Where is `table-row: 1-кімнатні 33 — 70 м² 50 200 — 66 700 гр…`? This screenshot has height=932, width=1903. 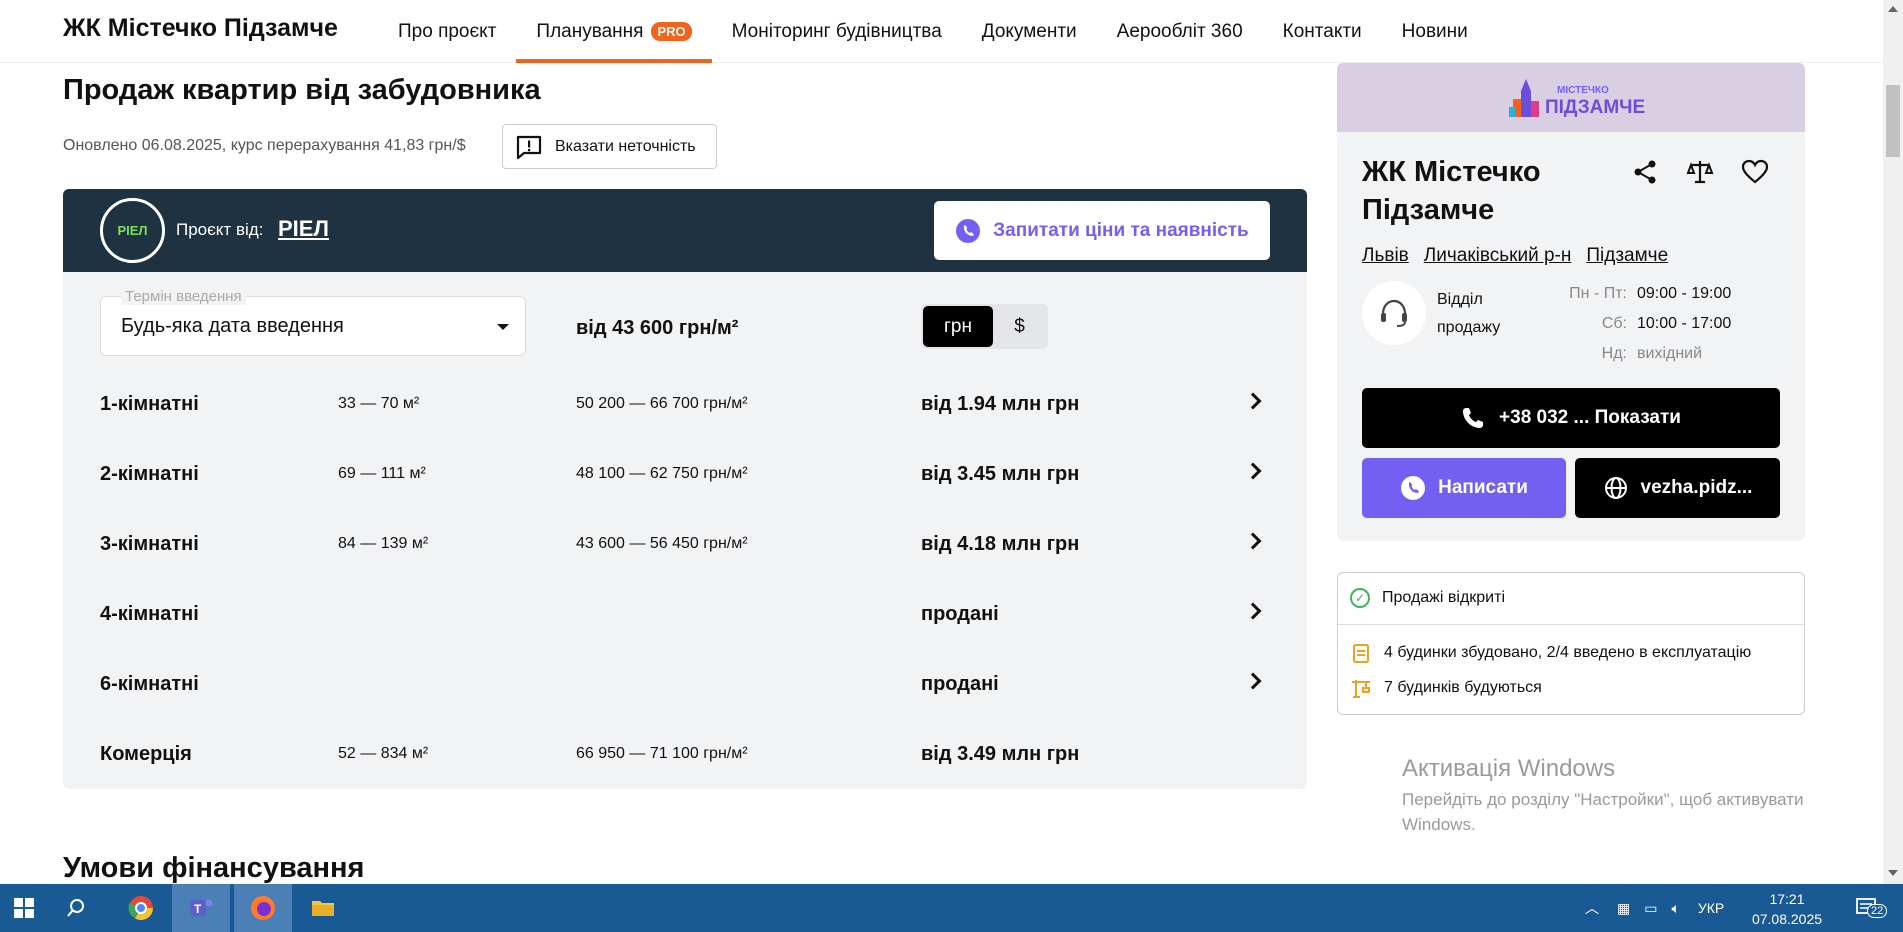
table-row: 1-кімнатні 33 — 70 м² 50 200 — 66 700 гр… is located at coordinates (685, 404).